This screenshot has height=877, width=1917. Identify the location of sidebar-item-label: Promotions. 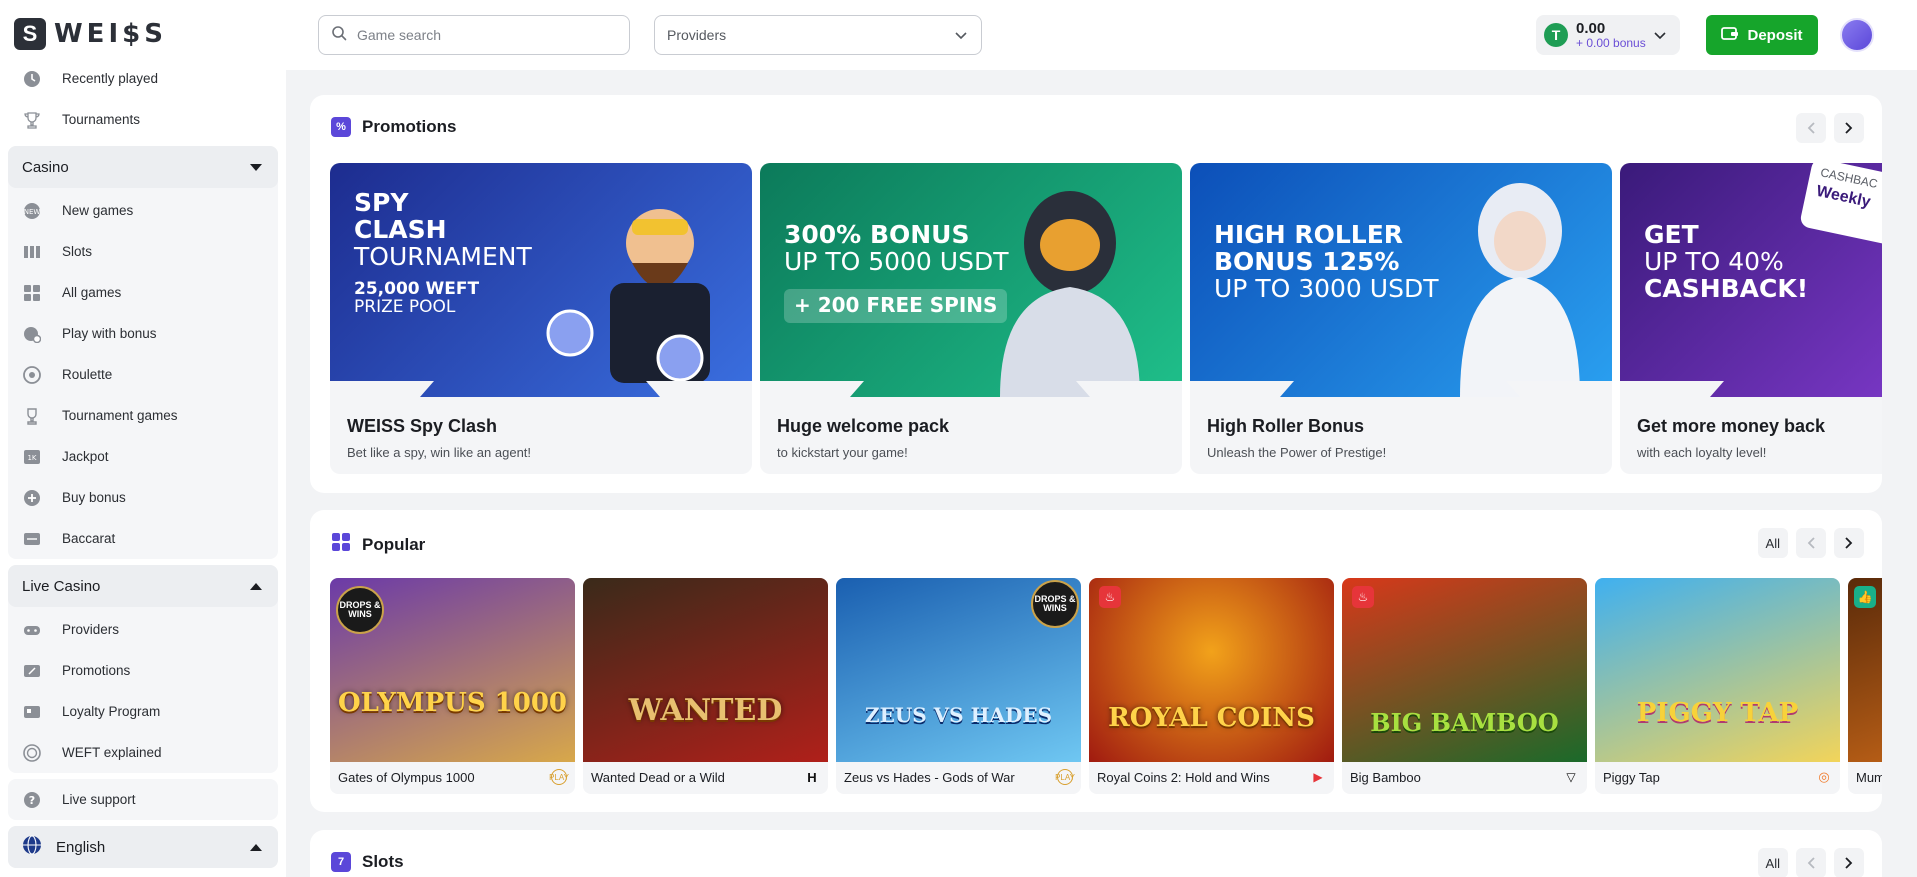
(96, 670).